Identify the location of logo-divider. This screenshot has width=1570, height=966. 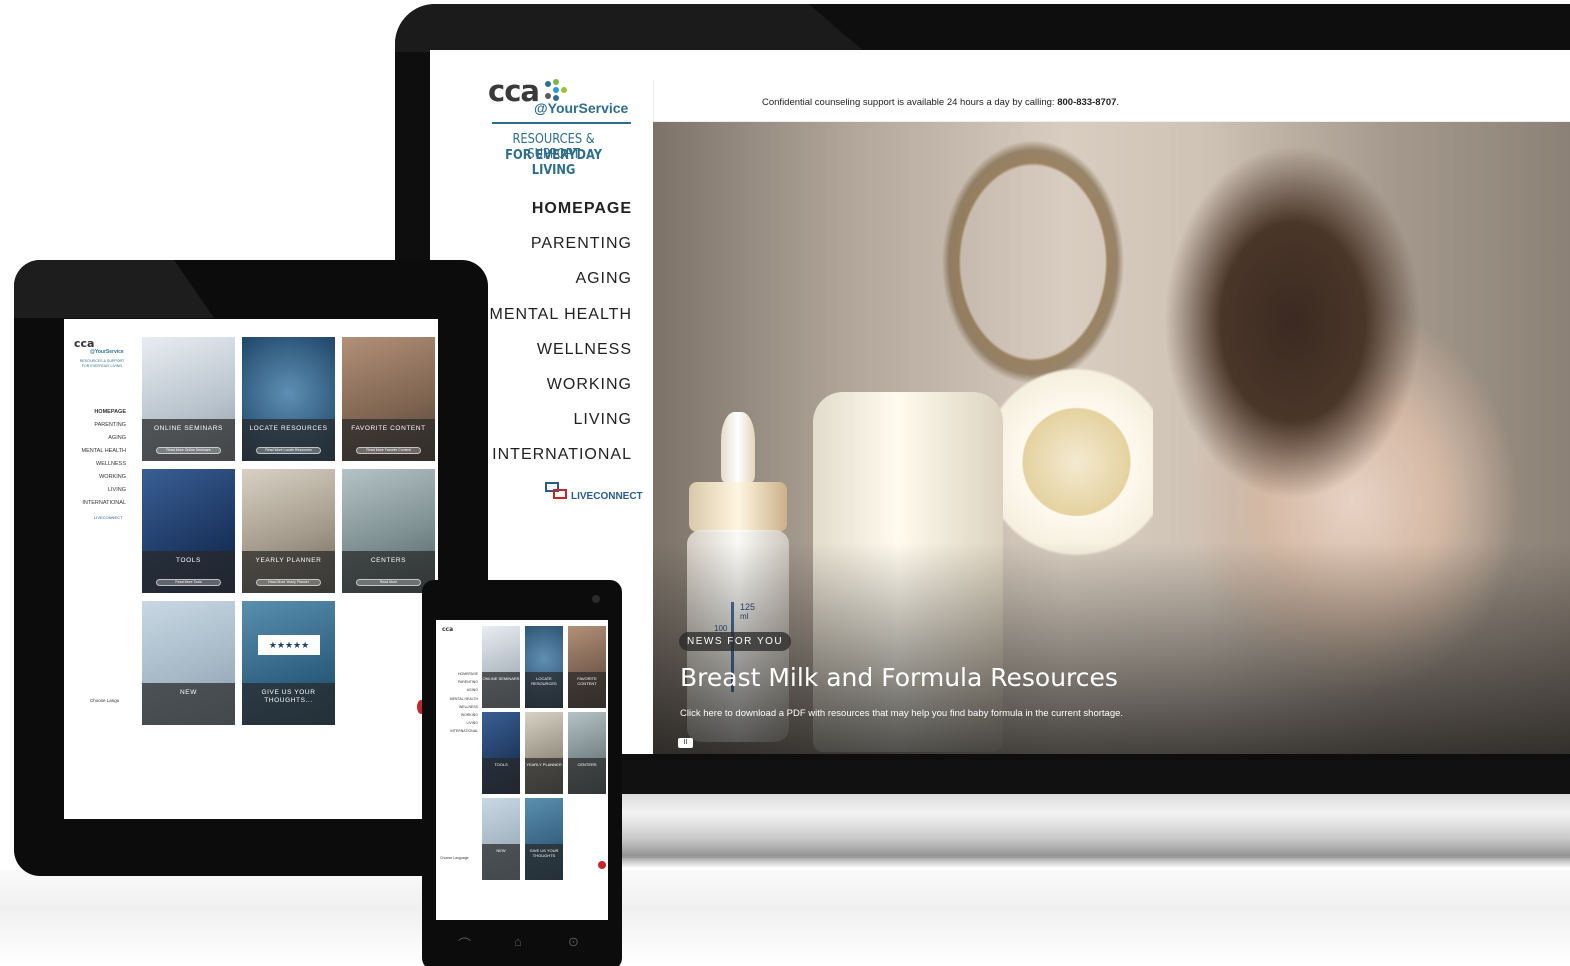
(561, 123).